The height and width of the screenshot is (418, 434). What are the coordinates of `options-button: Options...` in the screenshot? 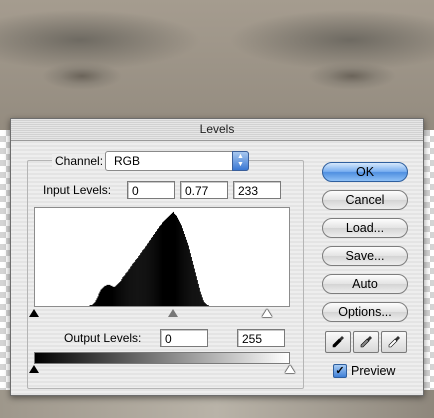 It's located at (365, 312).